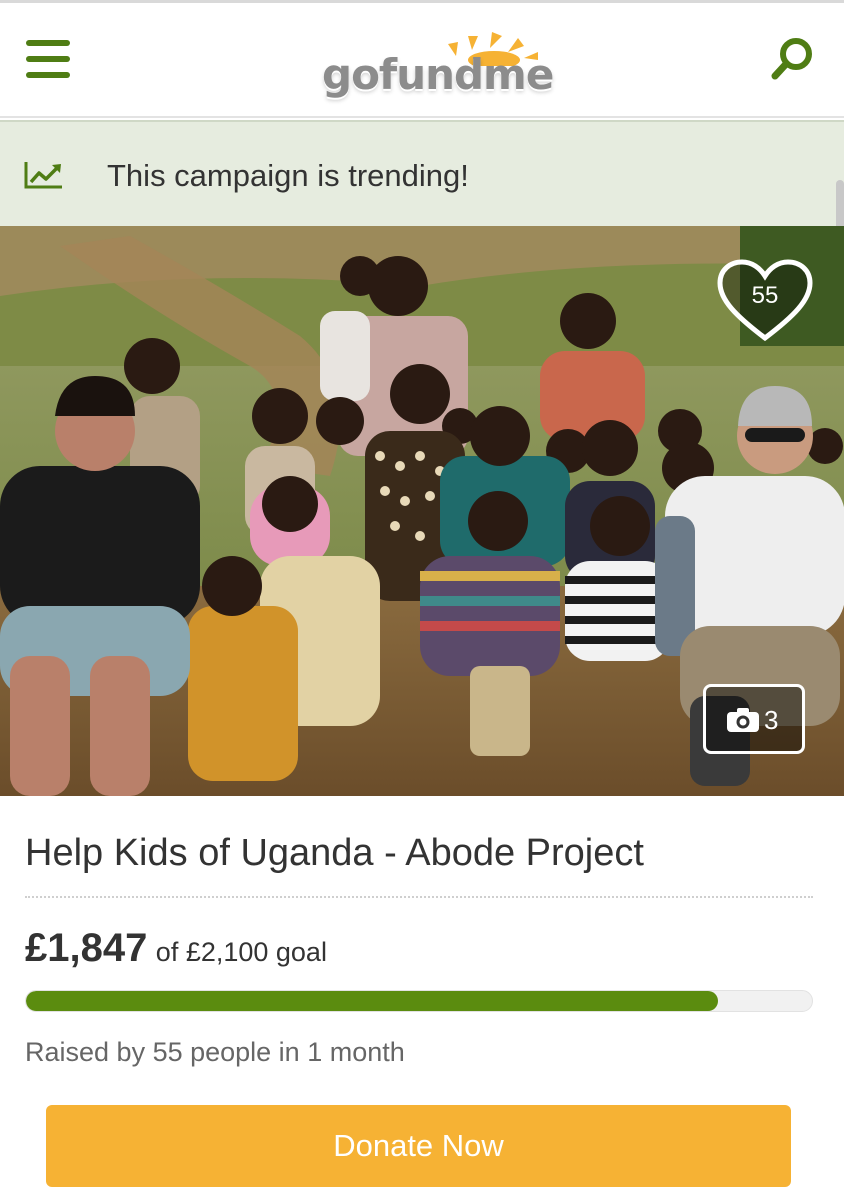 The image size is (844, 1200). Describe the element at coordinates (86, 948) in the screenshot. I see `raised-amount: £1,847` at that location.